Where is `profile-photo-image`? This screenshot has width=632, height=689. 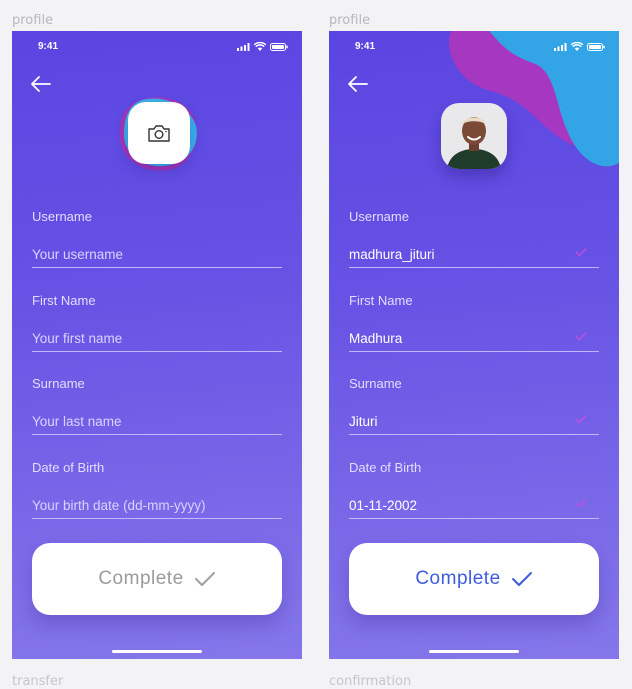
profile-photo-image is located at coordinates (474, 136).